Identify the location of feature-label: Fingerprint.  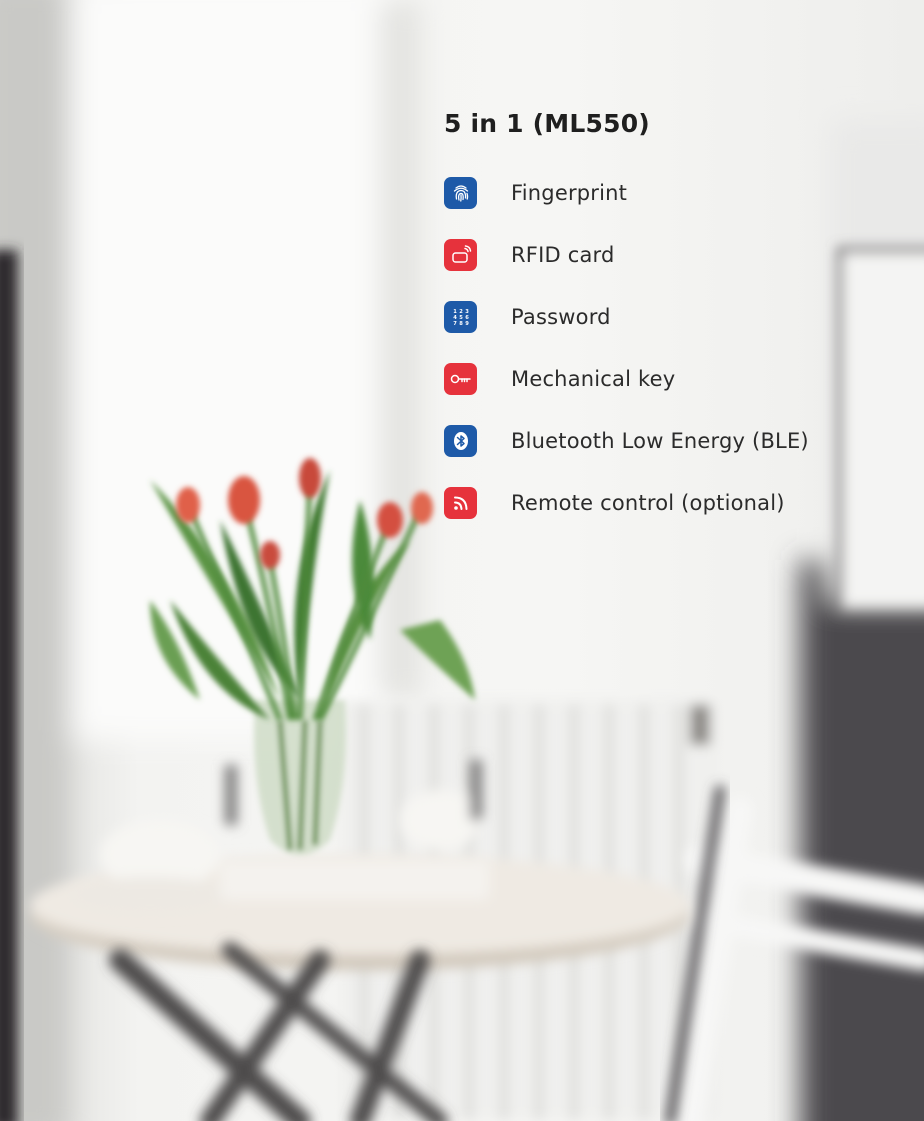
(569, 193).